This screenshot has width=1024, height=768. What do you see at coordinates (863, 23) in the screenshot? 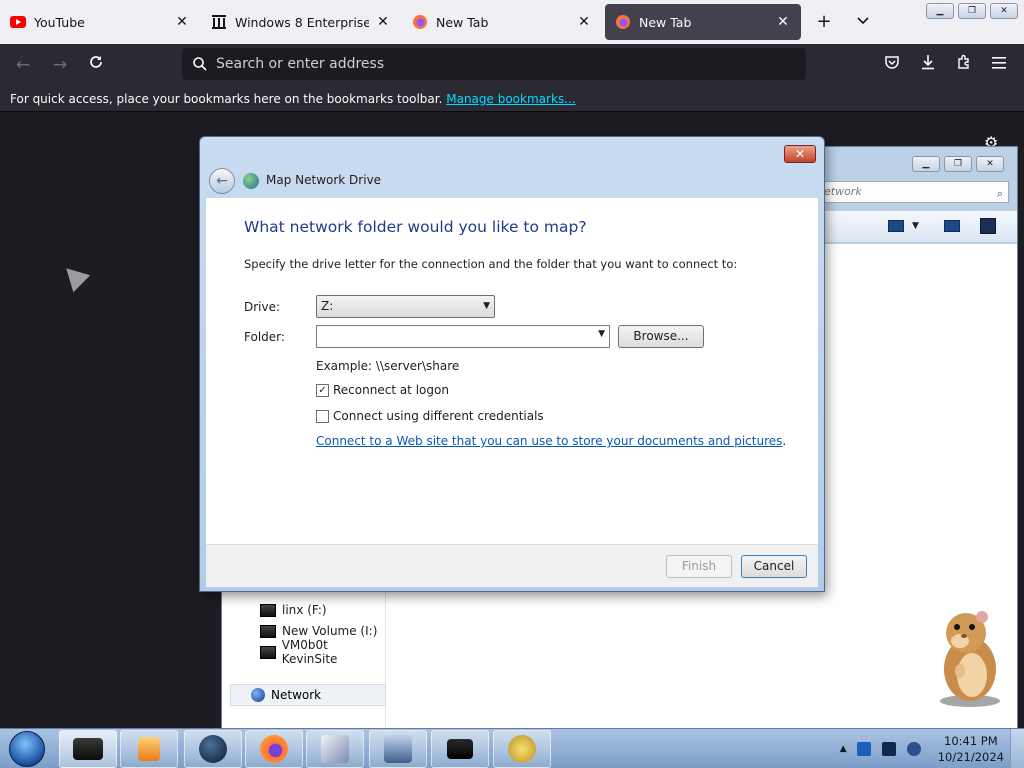
I see `list-tabs-button` at bounding box center [863, 23].